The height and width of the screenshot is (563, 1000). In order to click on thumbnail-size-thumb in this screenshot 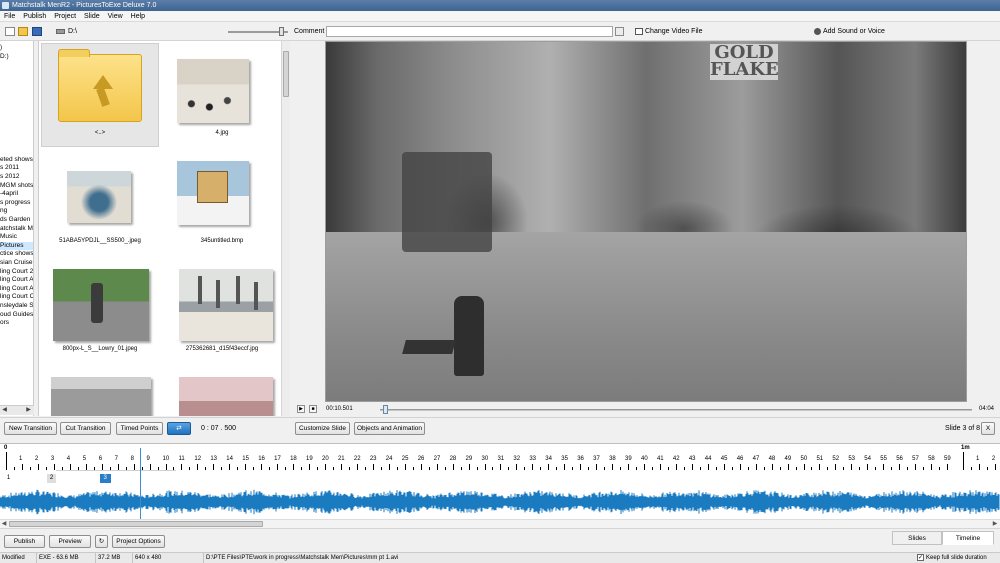, I will do `click(281, 31)`.